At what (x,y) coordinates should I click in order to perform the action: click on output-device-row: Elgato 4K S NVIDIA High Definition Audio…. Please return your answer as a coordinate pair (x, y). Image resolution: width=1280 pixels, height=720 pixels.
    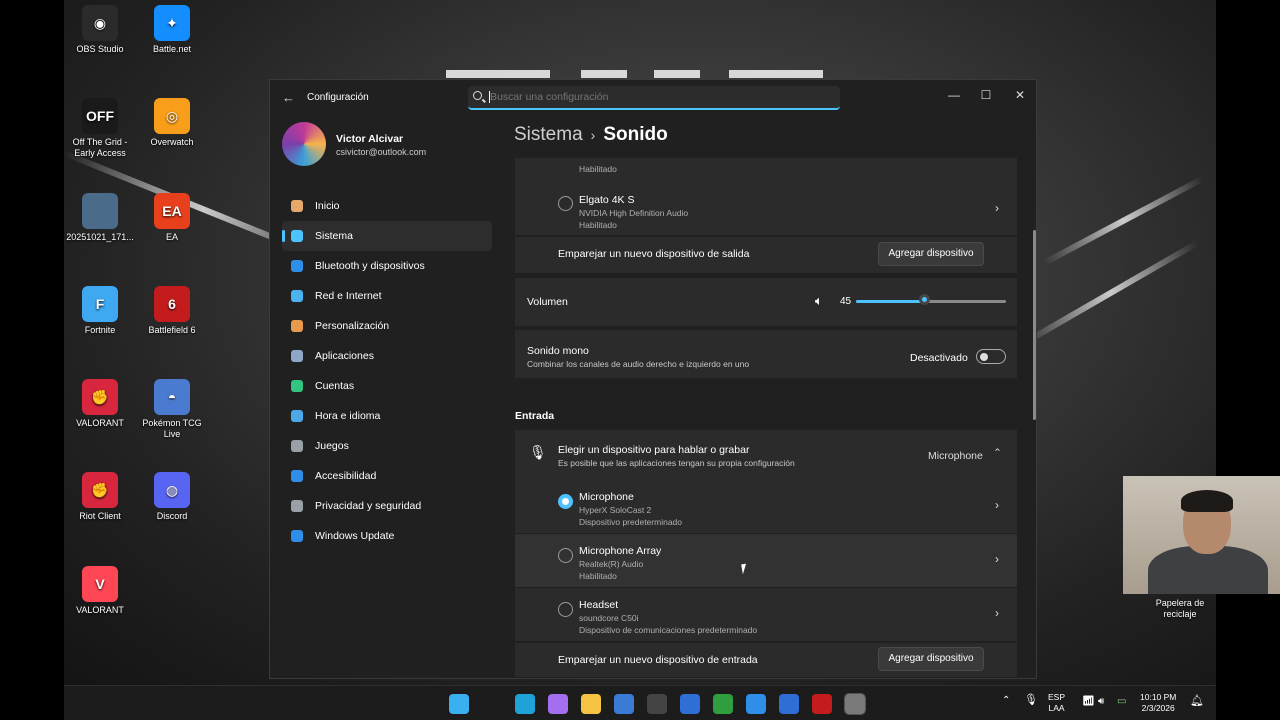
    Looking at the image, I should click on (766, 208).